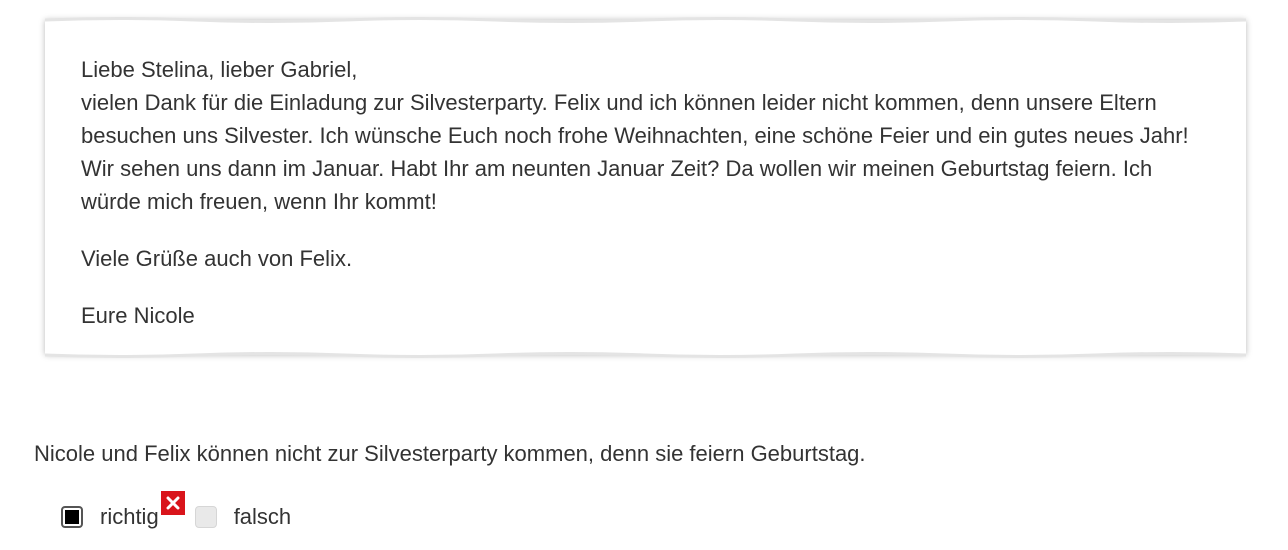 The height and width of the screenshot is (550, 1288). Describe the element at coordinates (217, 258) in the screenshot. I see `letter-regards: Viele Grüße auch von Felix.` at that location.